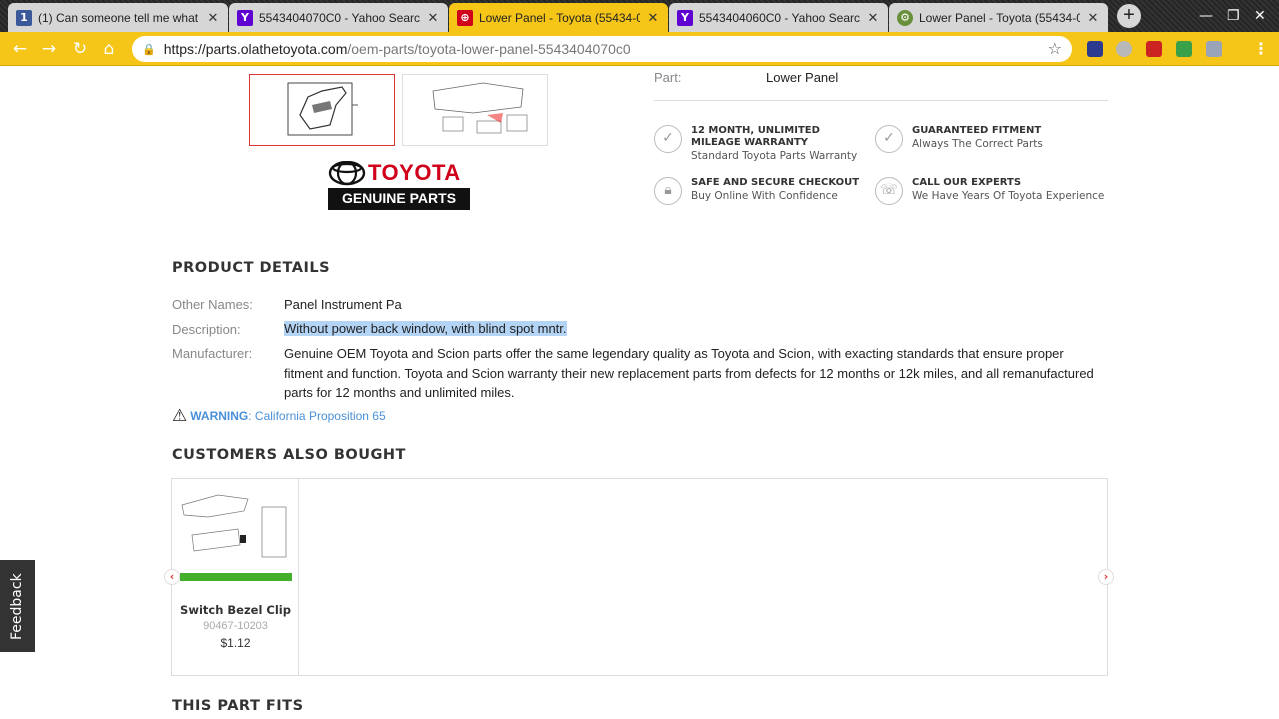  I want to click on phone-icon: ☏, so click(889, 191).